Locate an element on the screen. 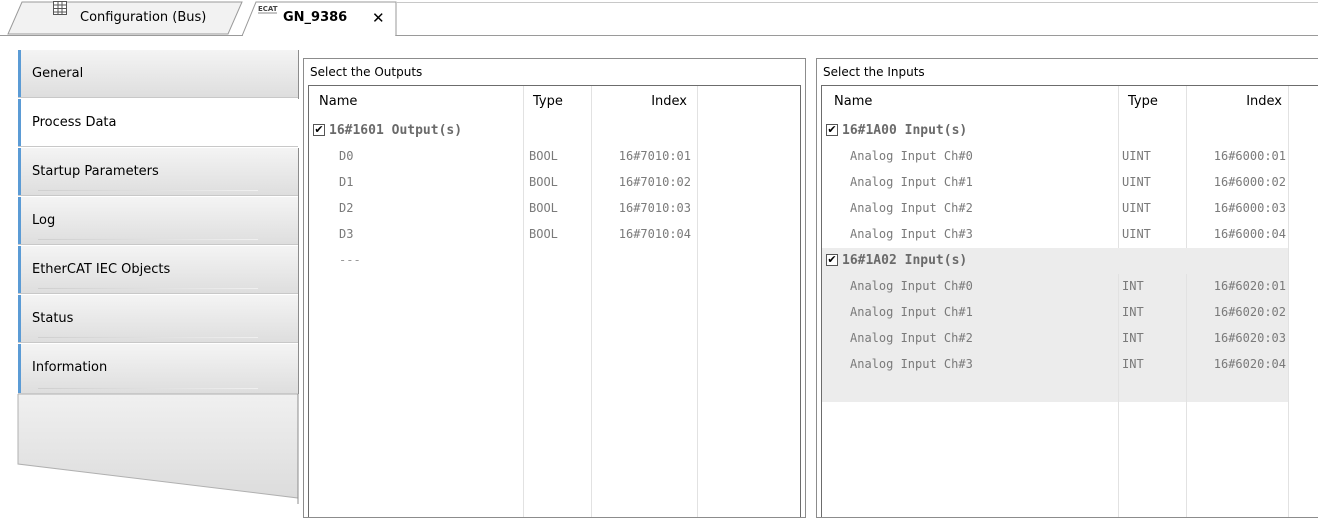 Image resolution: width=1318 pixels, height=518 pixels. cell-index: 16#6020:04 is located at coordinates (1249, 364).